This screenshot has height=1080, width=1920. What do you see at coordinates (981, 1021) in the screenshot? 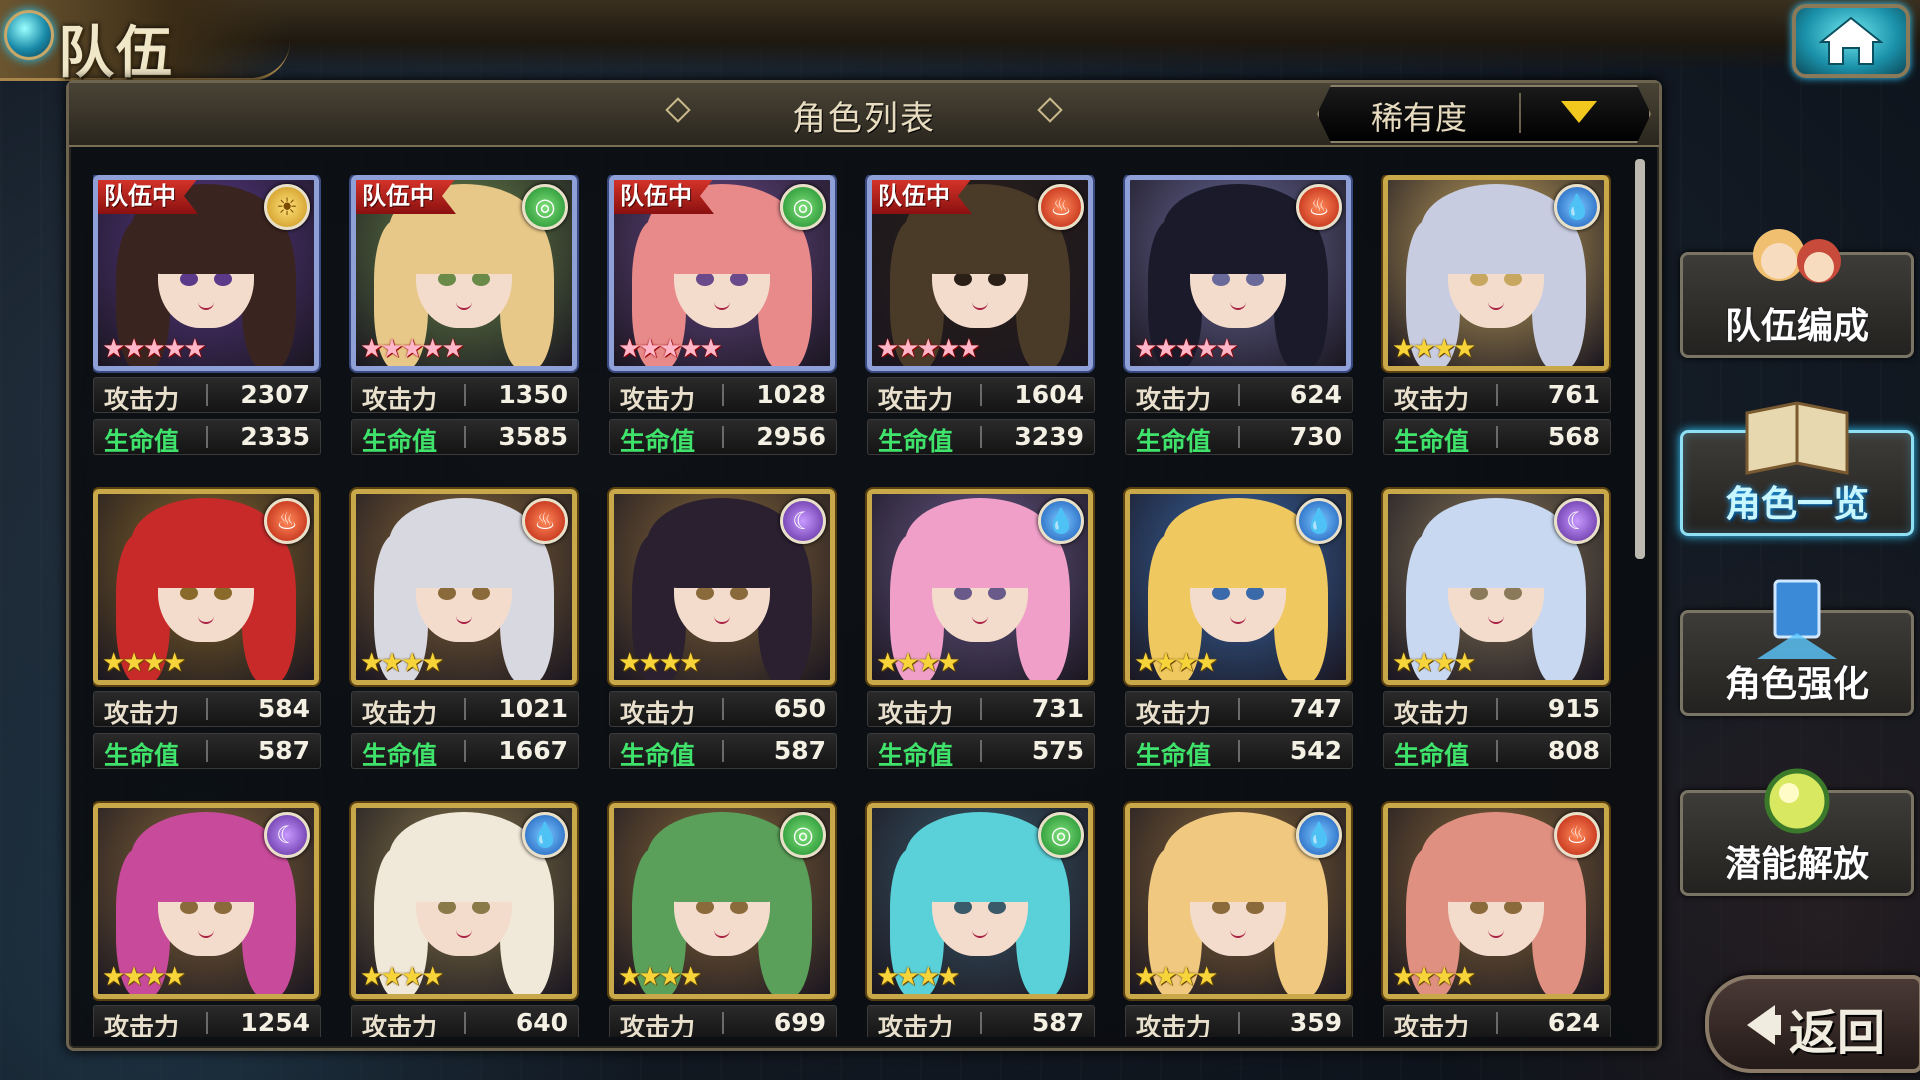
I see `atk-stat: 攻击力 587` at bounding box center [981, 1021].